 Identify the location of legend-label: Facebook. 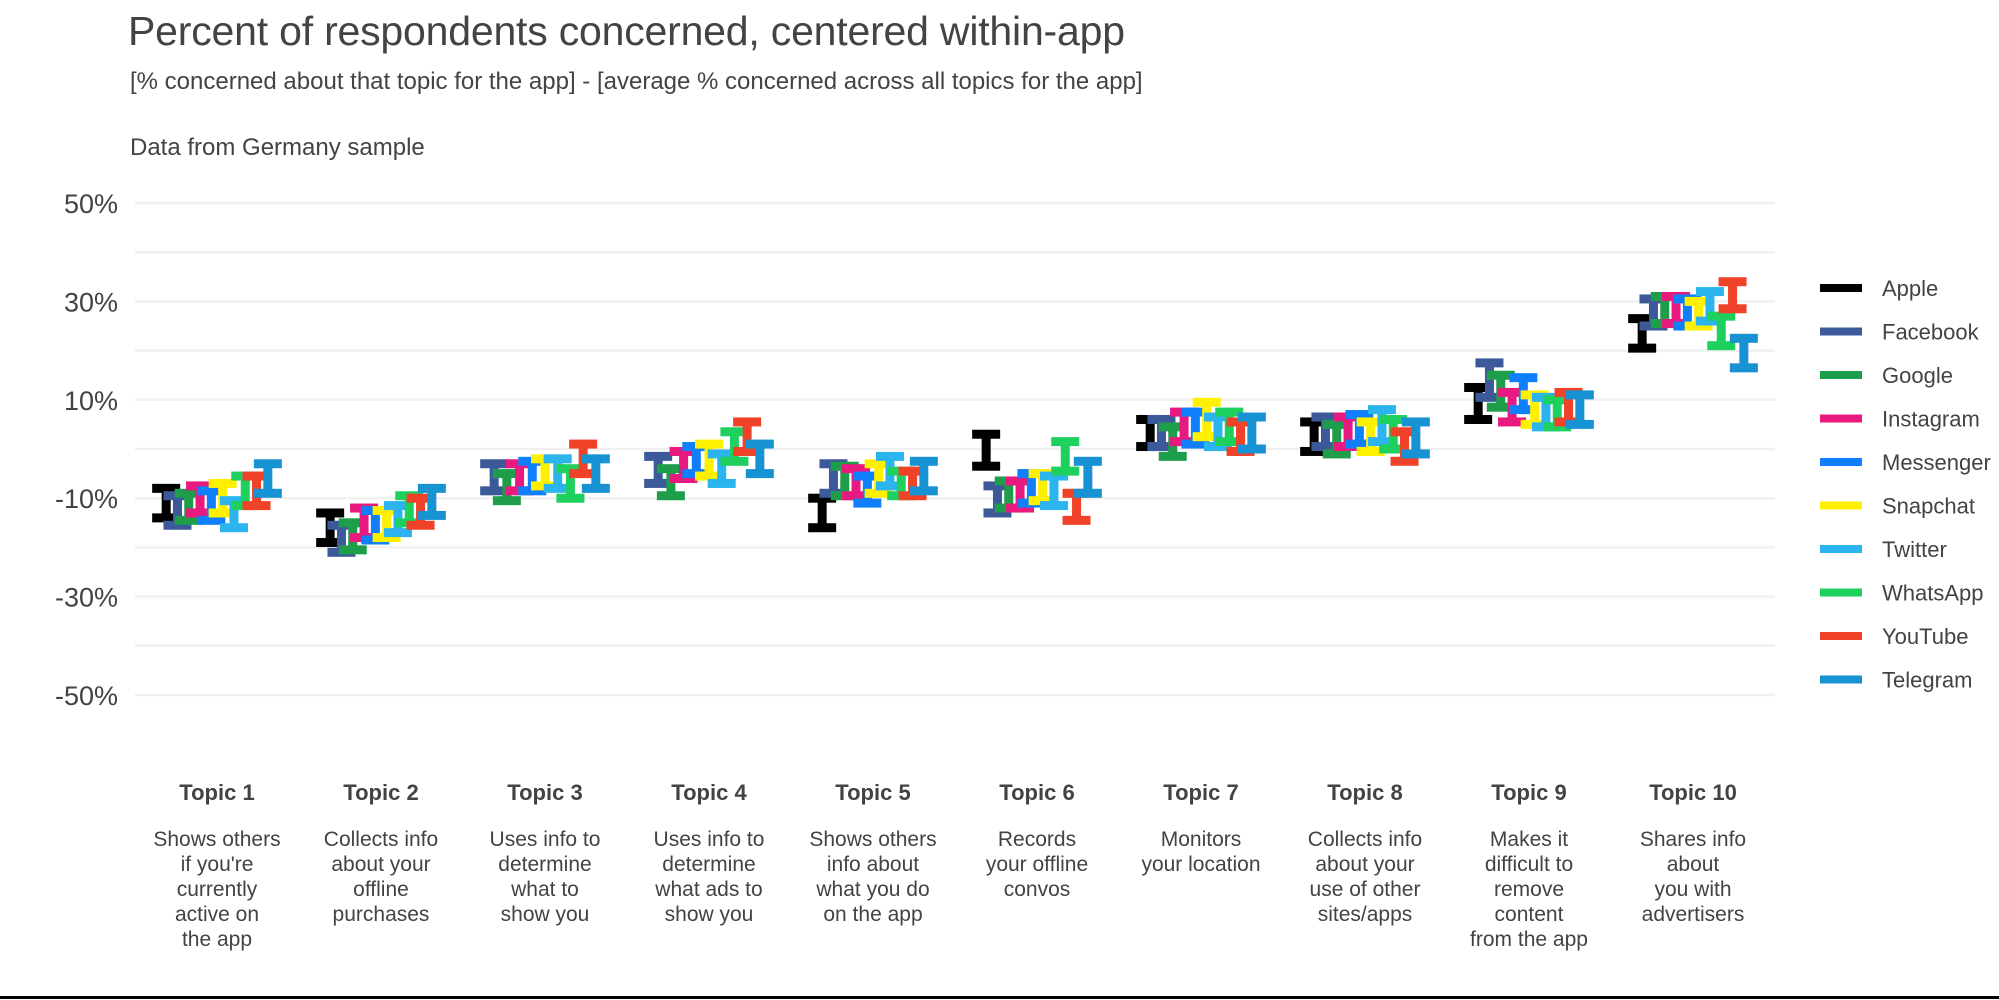
(1931, 332).